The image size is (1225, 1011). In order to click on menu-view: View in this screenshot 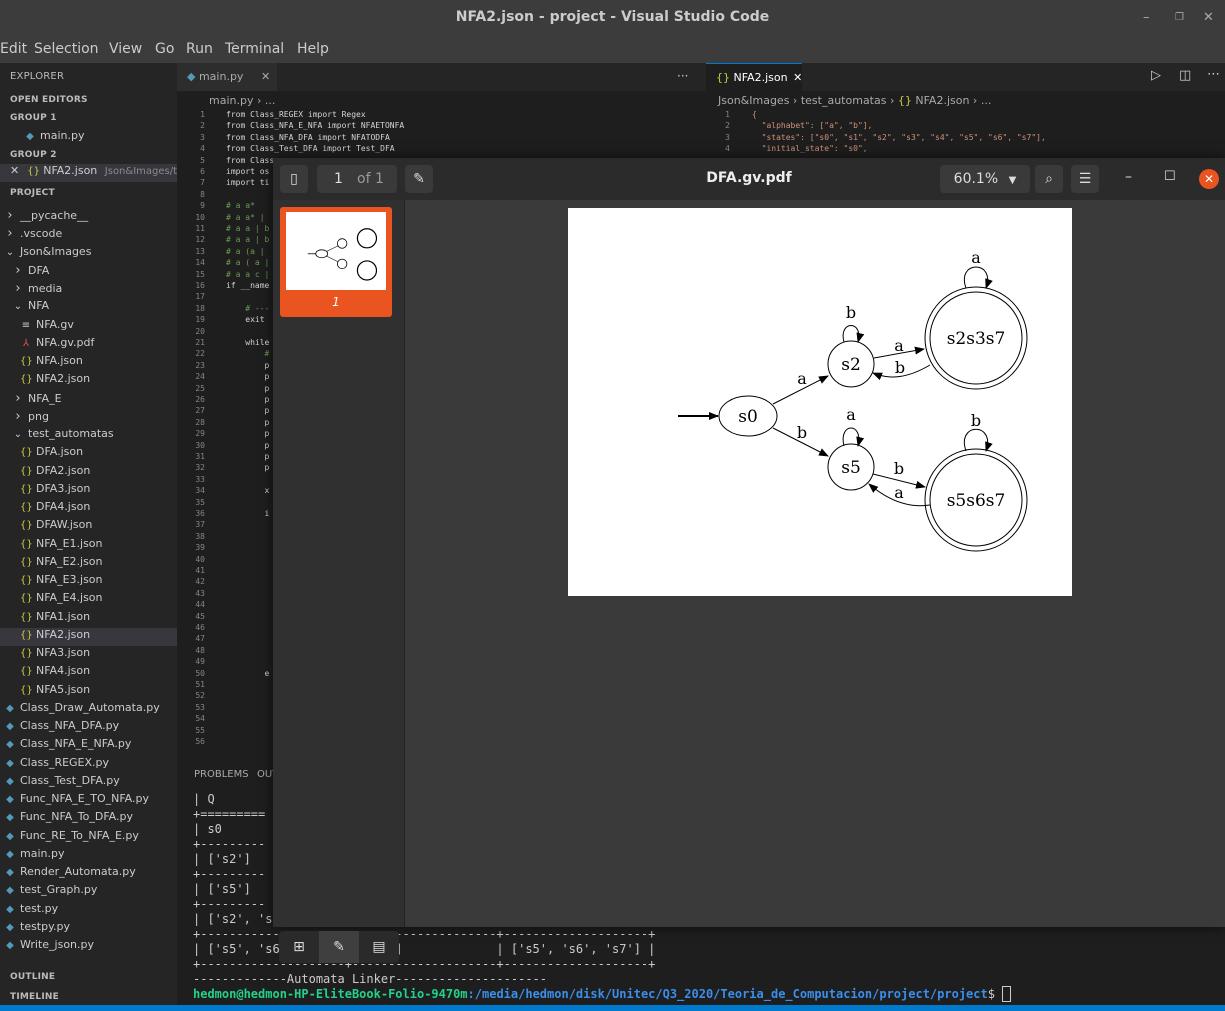, I will do `click(125, 49)`.